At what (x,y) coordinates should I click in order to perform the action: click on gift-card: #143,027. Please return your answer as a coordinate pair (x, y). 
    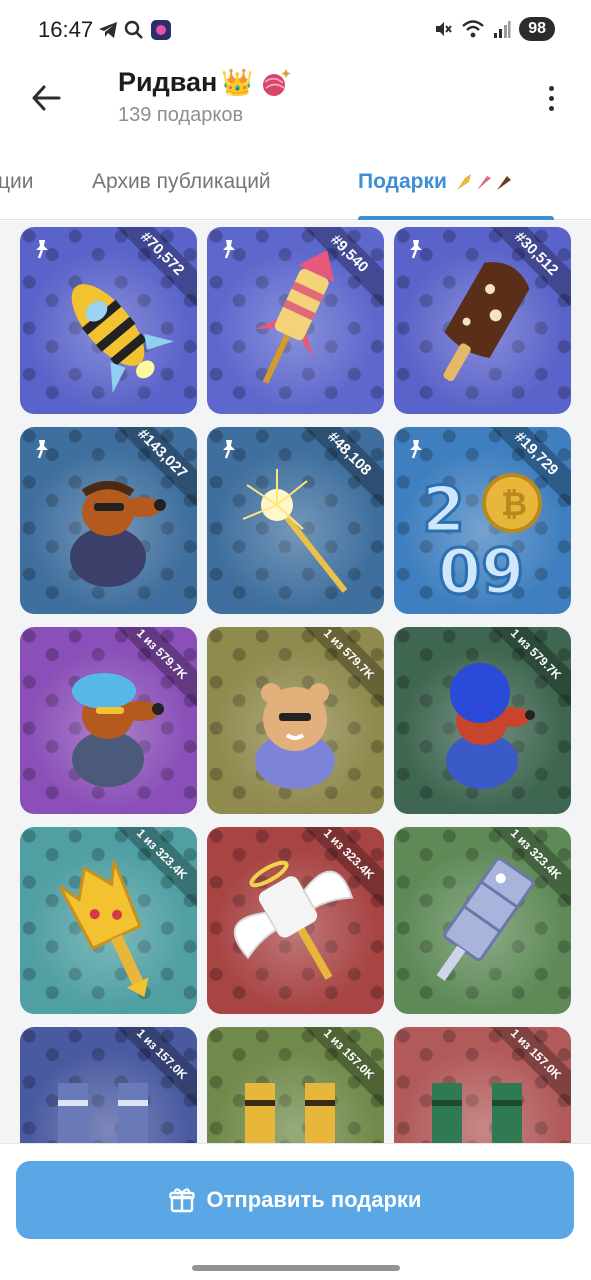
    Looking at the image, I should click on (108, 520).